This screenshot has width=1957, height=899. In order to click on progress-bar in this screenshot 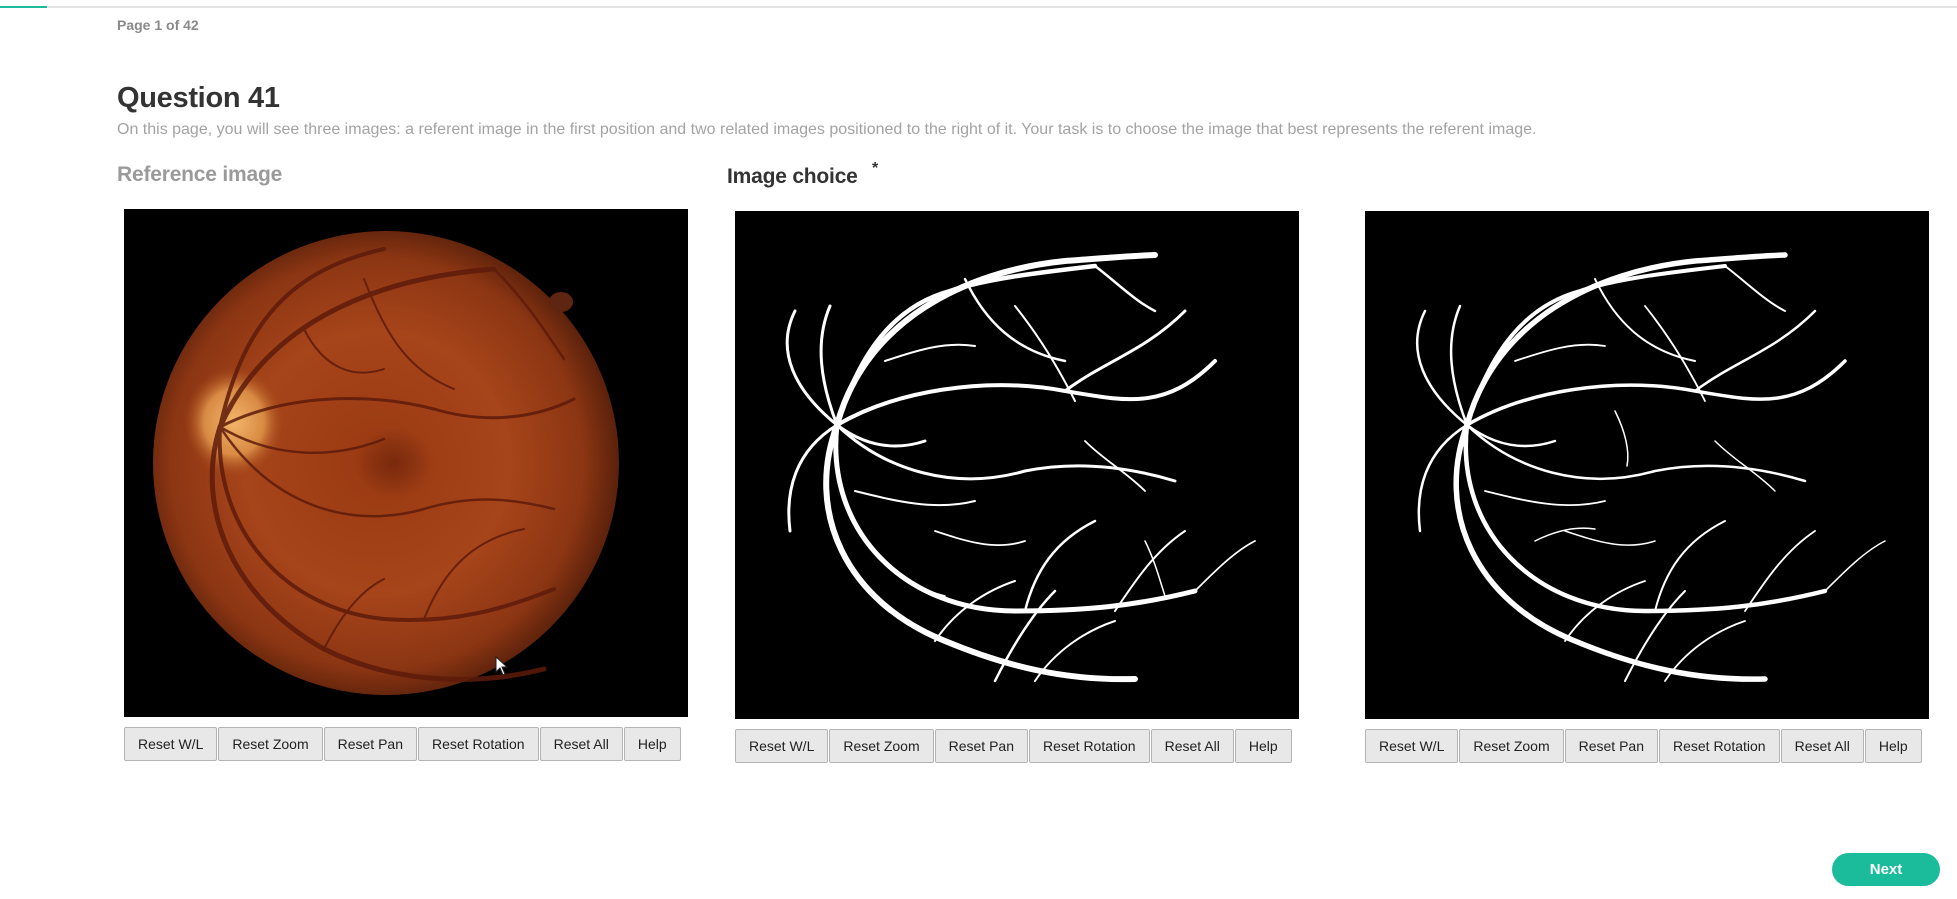, I will do `click(978, 7)`.